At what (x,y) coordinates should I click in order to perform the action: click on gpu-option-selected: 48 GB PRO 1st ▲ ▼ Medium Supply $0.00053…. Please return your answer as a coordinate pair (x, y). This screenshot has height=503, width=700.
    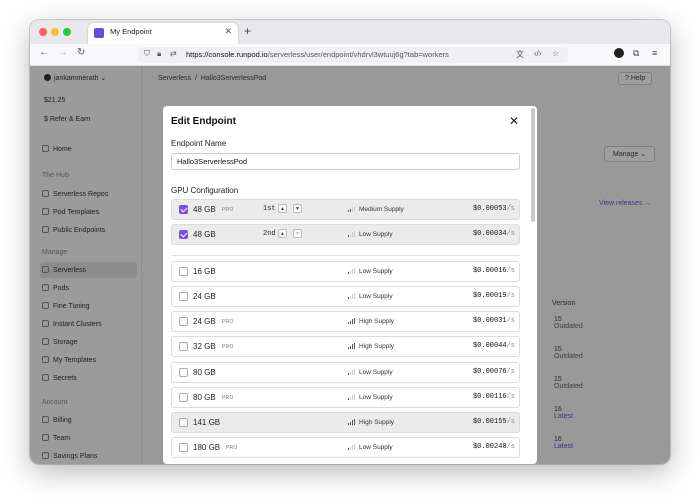
    Looking at the image, I should click on (345, 209).